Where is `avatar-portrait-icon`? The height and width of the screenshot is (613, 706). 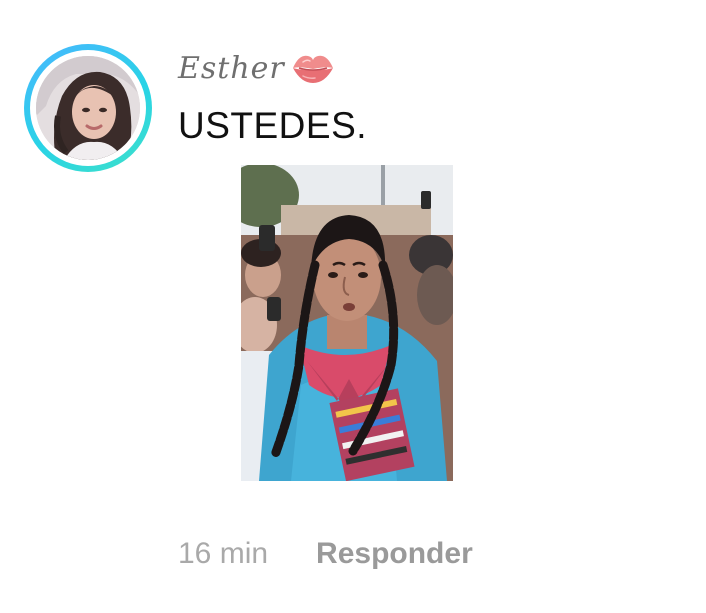 avatar-portrait-icon is located at coordinates (88, 108).